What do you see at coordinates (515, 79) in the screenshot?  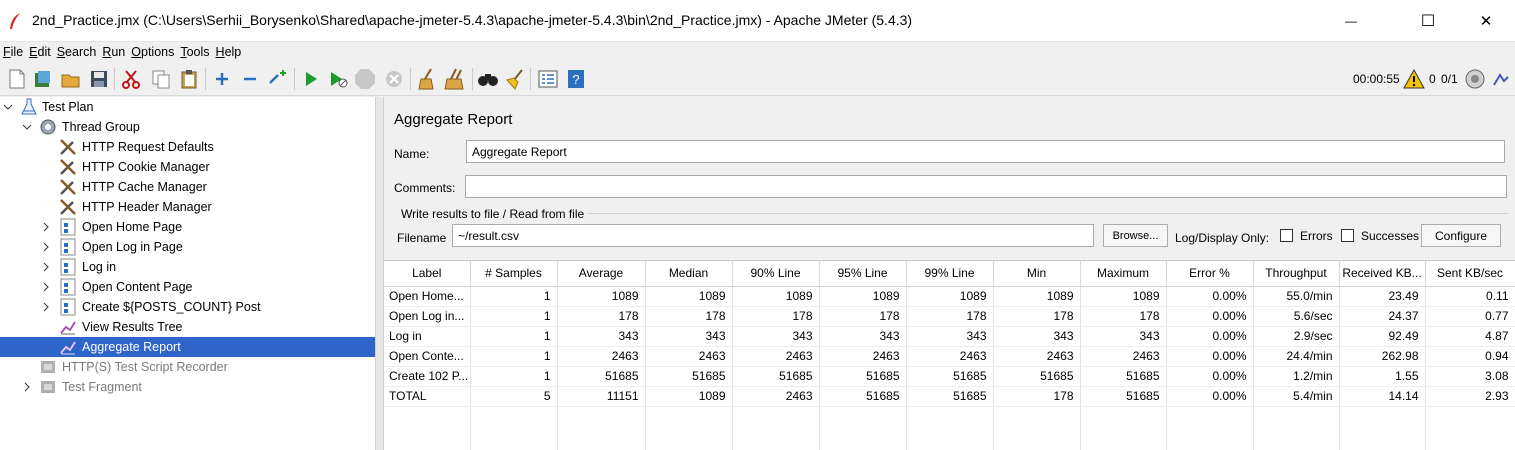 I see `reset-search-icon` at bounding box center [515, 79].